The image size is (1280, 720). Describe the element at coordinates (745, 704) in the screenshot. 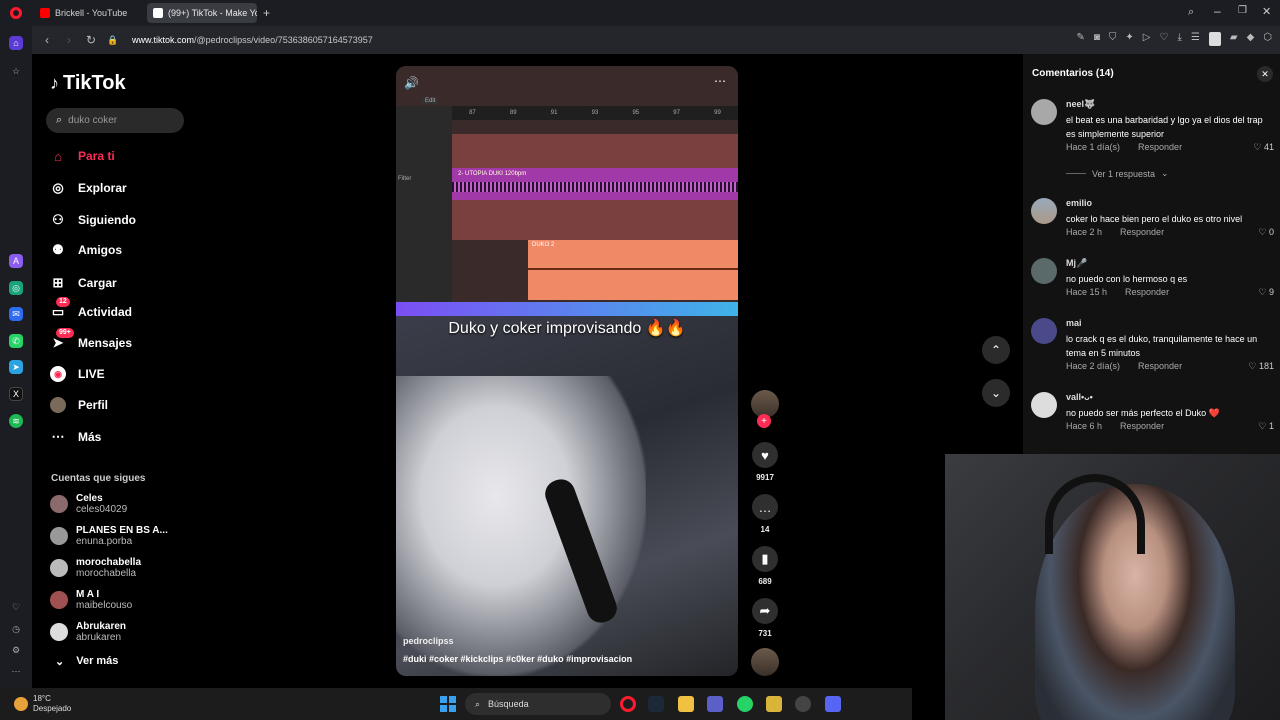

I see `whatsapp-app-icon` at that location.